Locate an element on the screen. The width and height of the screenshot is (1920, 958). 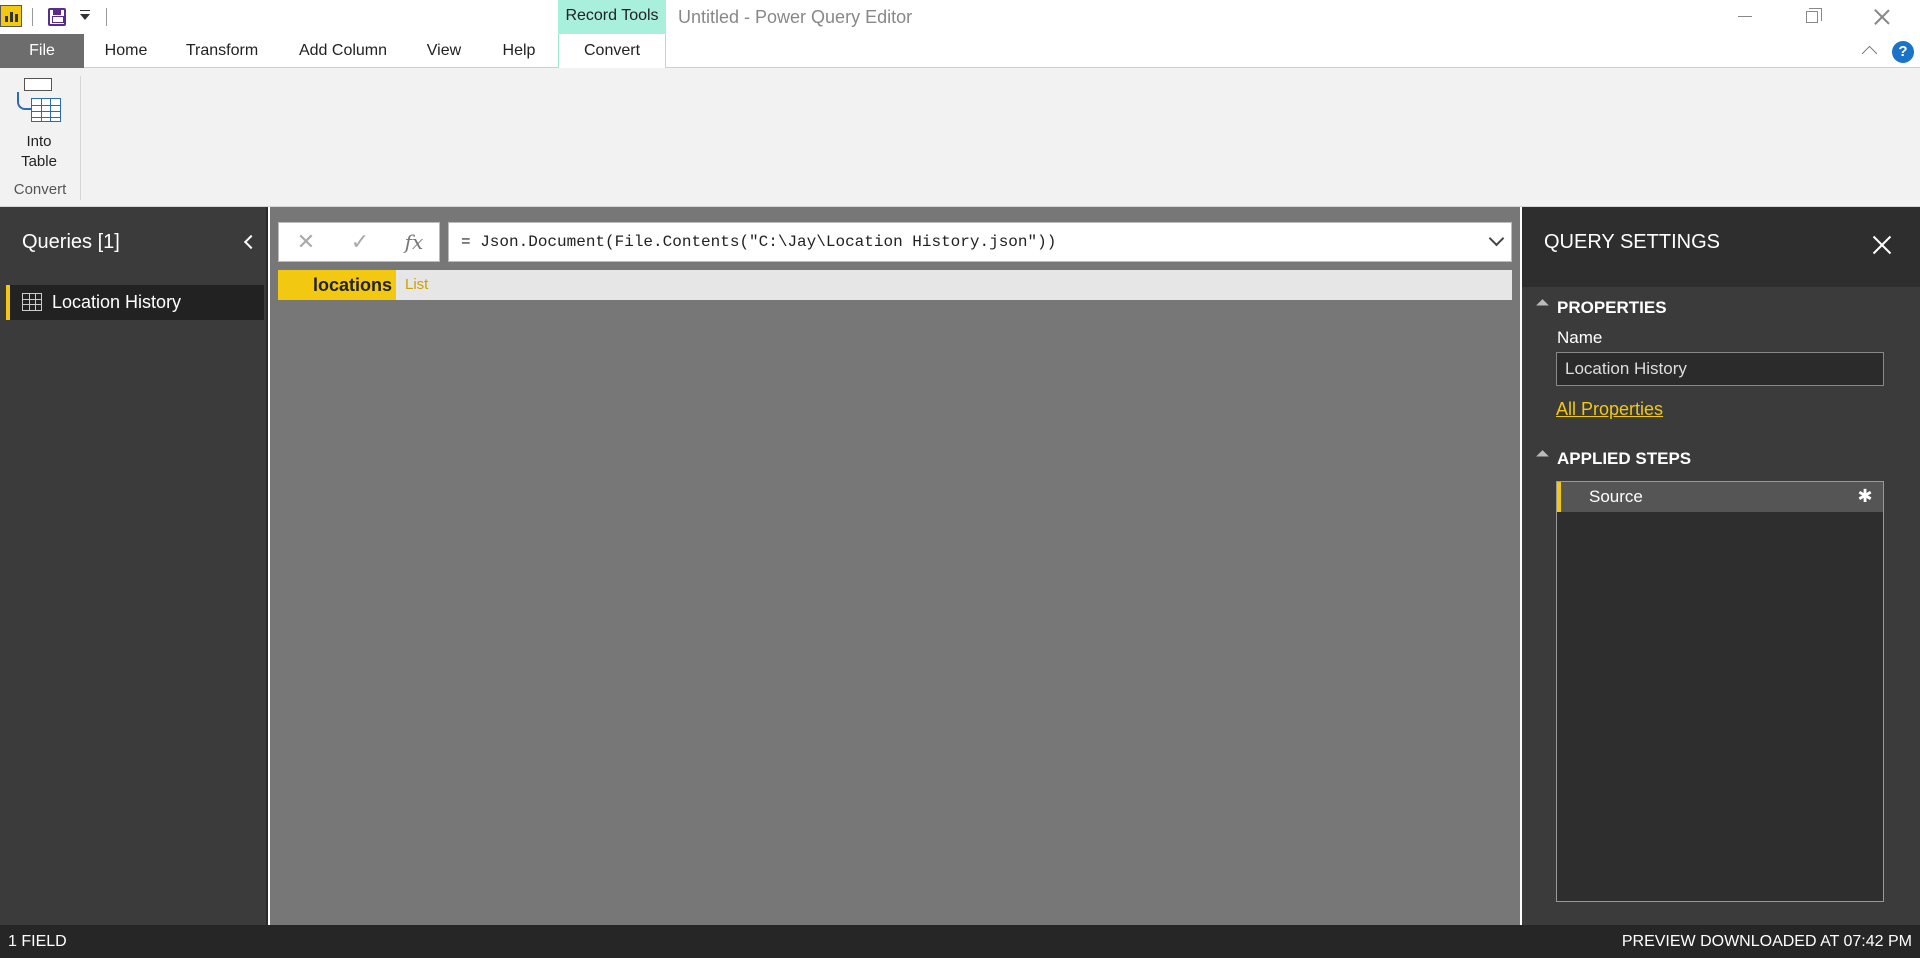
properties-title: PROPERTIES is located at coordinates (1612, 307).